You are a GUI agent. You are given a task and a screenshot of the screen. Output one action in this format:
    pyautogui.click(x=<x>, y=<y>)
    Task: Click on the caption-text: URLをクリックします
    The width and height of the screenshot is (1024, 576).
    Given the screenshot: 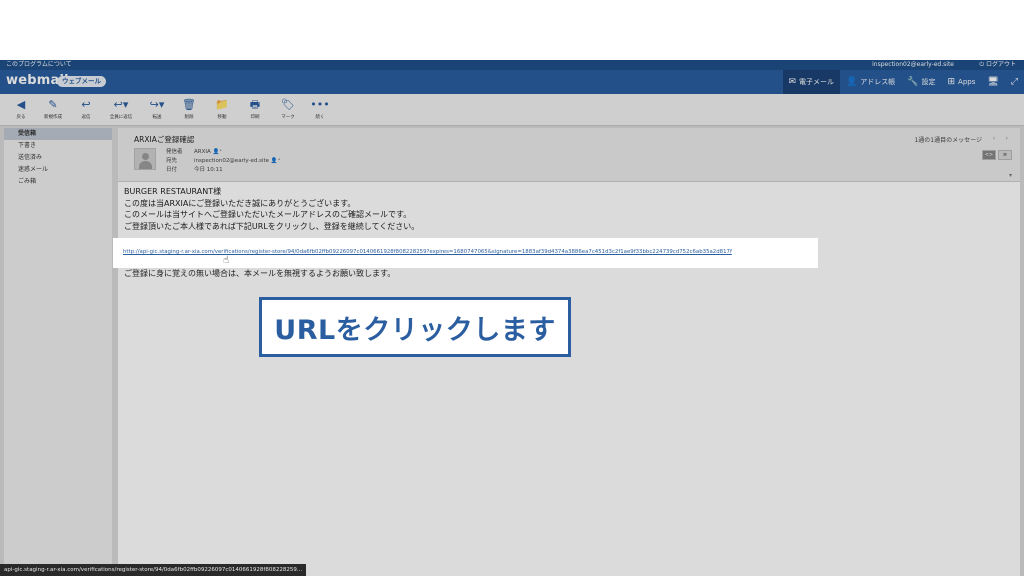 What is the action you would take?
    pyautogui.click(x=415, y=330)
    